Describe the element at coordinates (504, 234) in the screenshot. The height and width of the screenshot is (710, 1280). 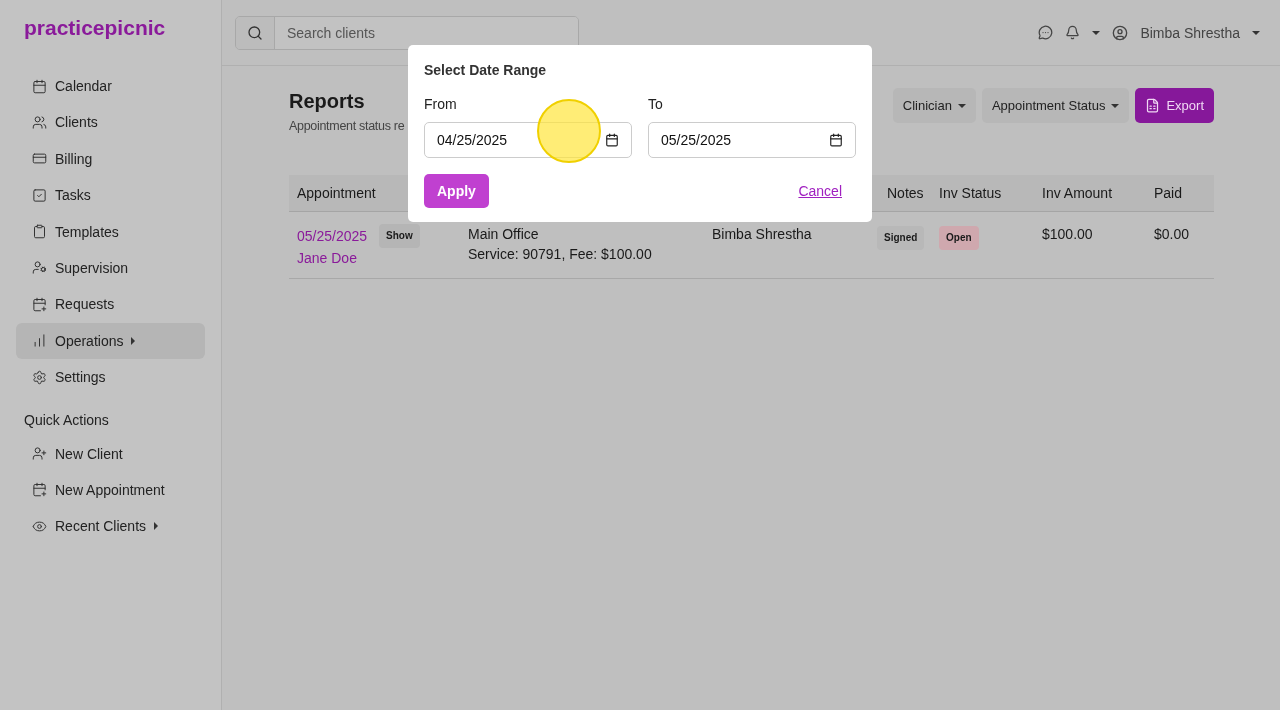
I see `location-text: Main Office` at that location.